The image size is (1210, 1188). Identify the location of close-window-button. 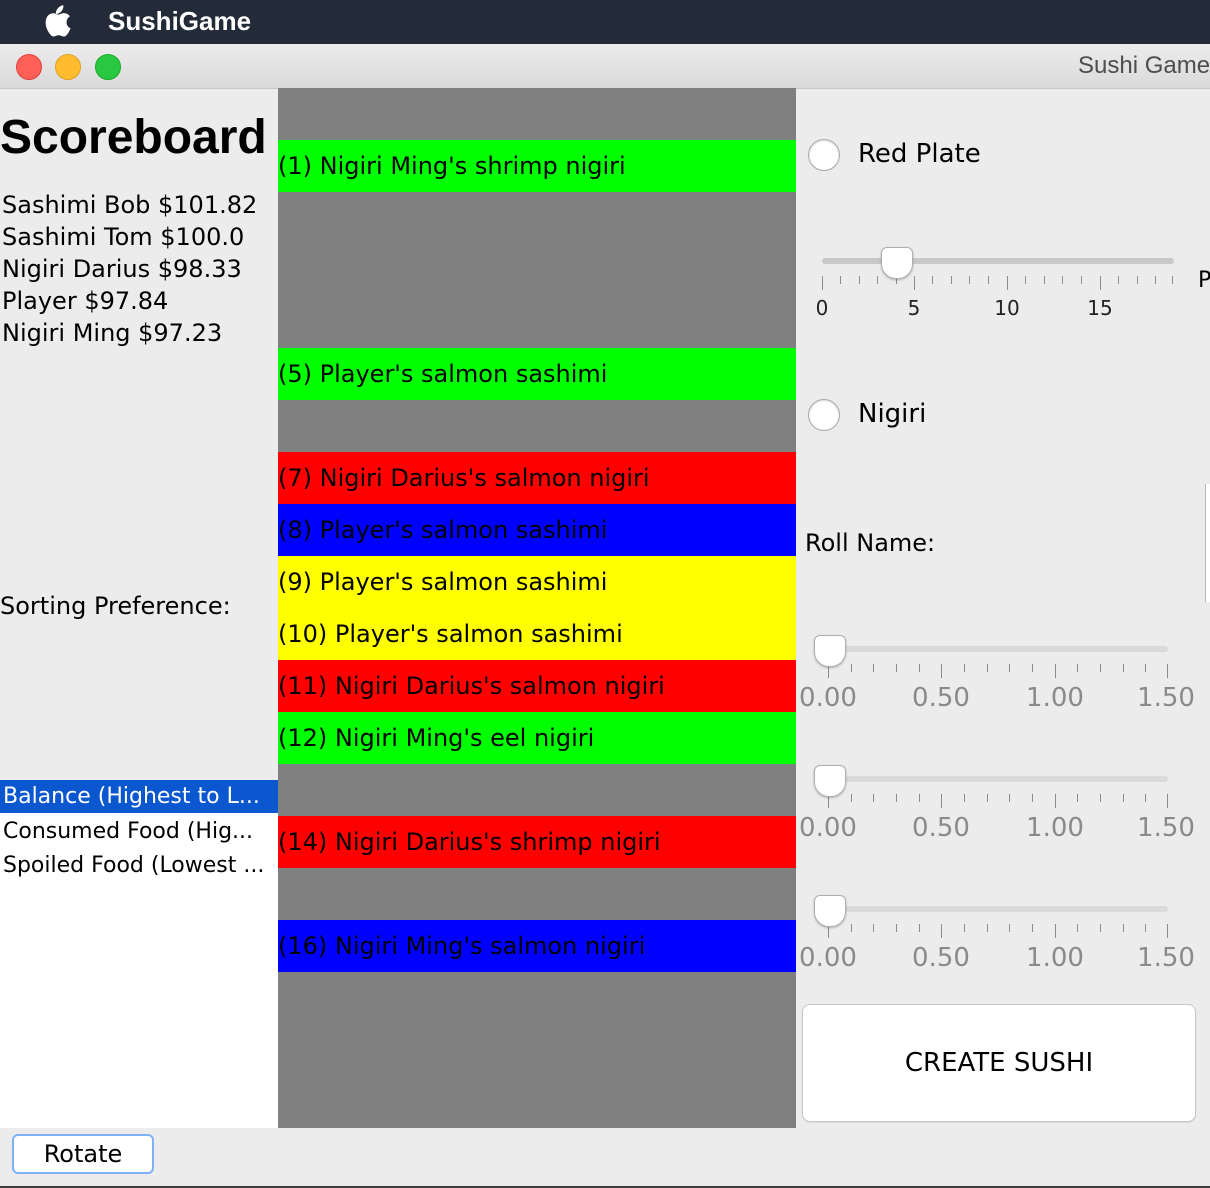
(29, 67).